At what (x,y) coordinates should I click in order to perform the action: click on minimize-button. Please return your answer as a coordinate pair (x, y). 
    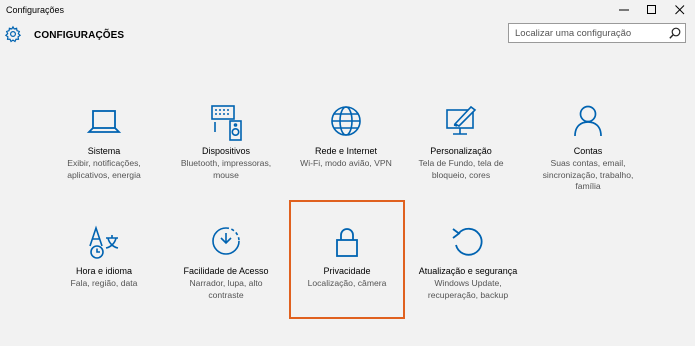
    Looking at the image, I should click on (624, 10).